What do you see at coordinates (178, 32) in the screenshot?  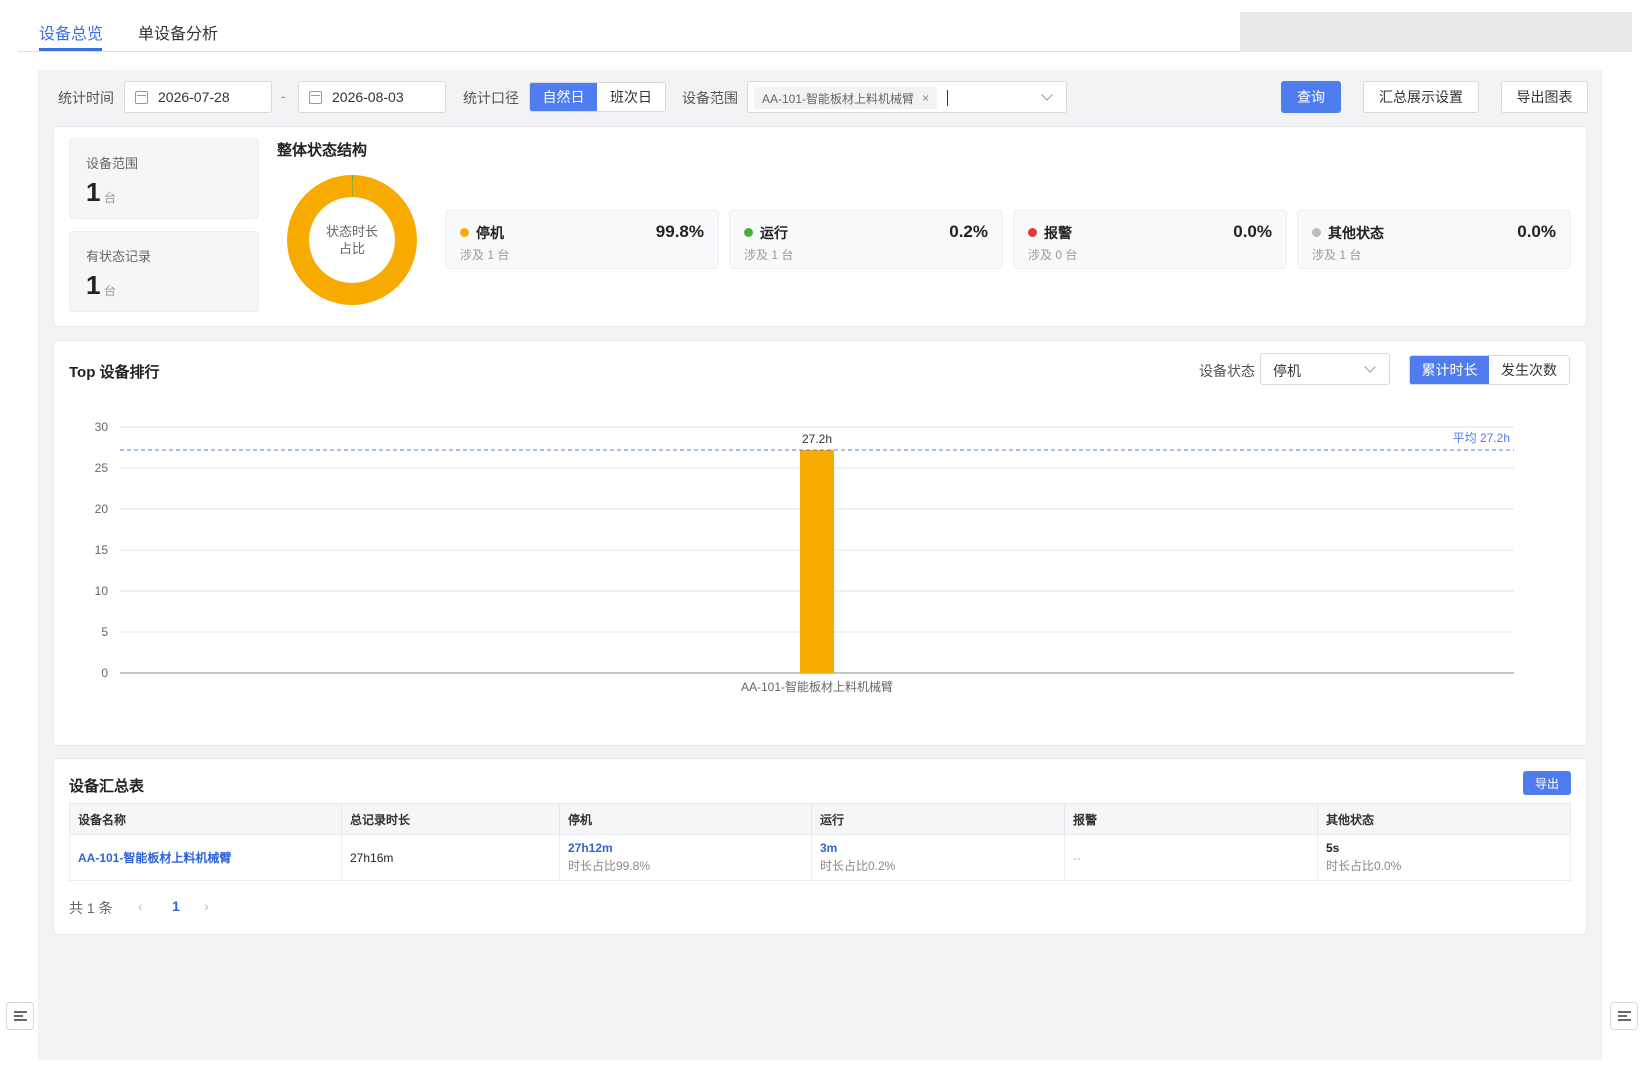 I see `tab-single-device-analysis: 单设备分析` at bounding box center [178, 32].